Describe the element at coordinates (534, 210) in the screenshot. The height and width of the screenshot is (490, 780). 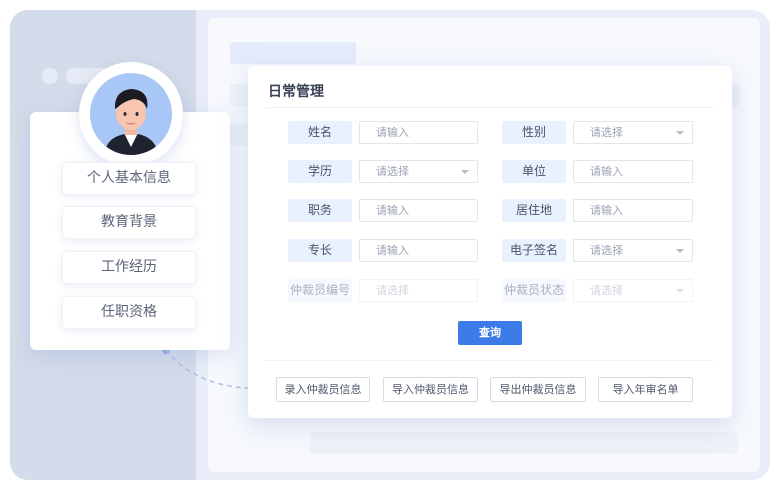
I see `residence-label: 居住地` at that location.